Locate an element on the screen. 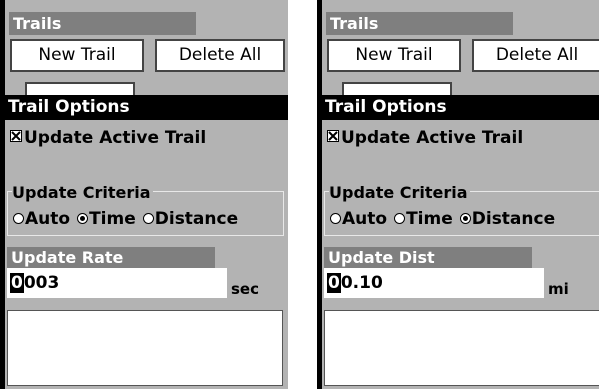 This screenshot has width=599, height=389. update-rate-label: Update Rate is located at coordinates (111, 257).